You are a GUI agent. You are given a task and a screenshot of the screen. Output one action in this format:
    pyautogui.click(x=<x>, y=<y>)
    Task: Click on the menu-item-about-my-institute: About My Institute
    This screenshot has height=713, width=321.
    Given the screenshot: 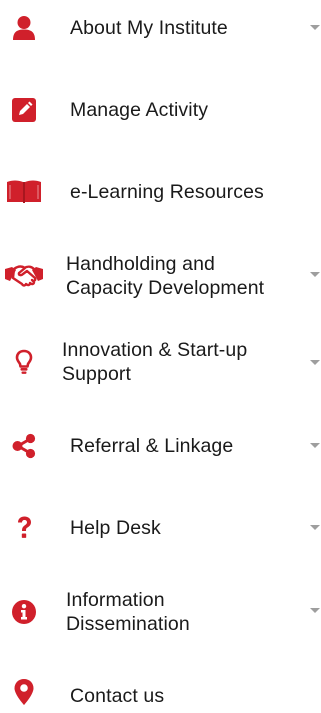 What is the action you would take?
    pyautogui.click(x=160, y=28)
    